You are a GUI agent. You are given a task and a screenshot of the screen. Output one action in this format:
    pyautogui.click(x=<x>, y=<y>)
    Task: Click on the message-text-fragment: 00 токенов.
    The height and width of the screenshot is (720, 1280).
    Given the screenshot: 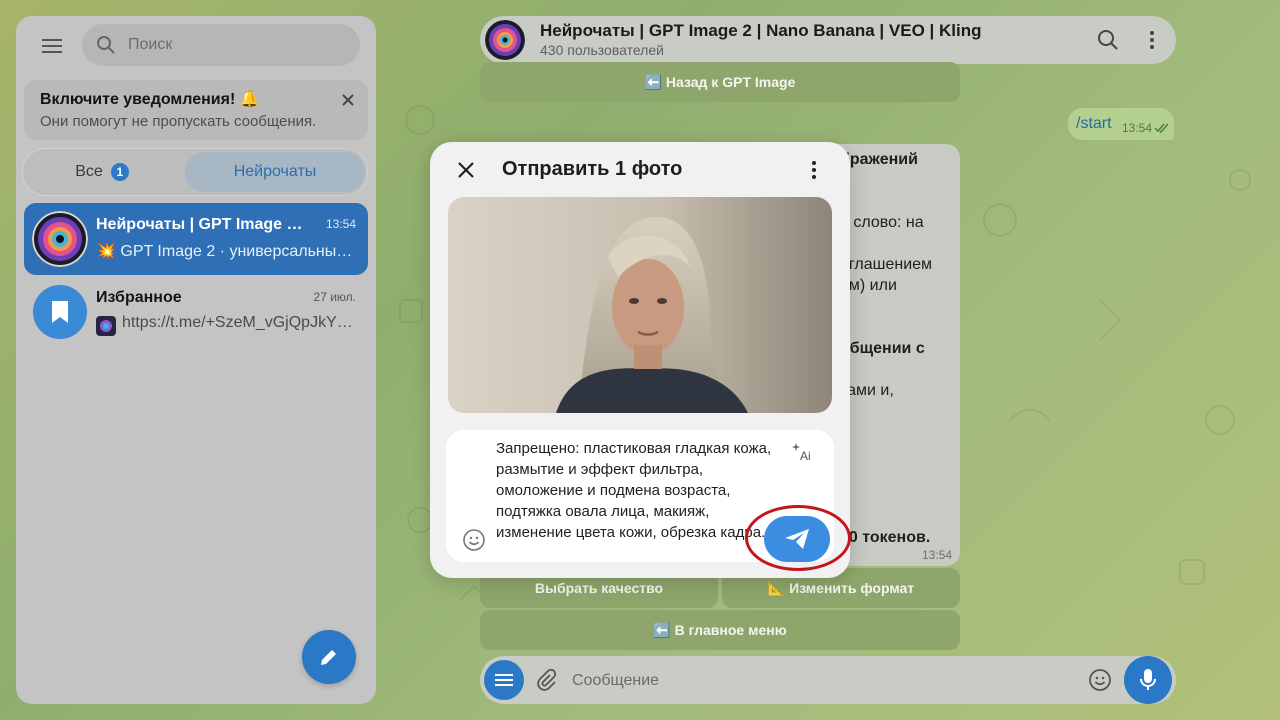 What is the action you would take?
    pyautogui.click(x=885, y=537)
    